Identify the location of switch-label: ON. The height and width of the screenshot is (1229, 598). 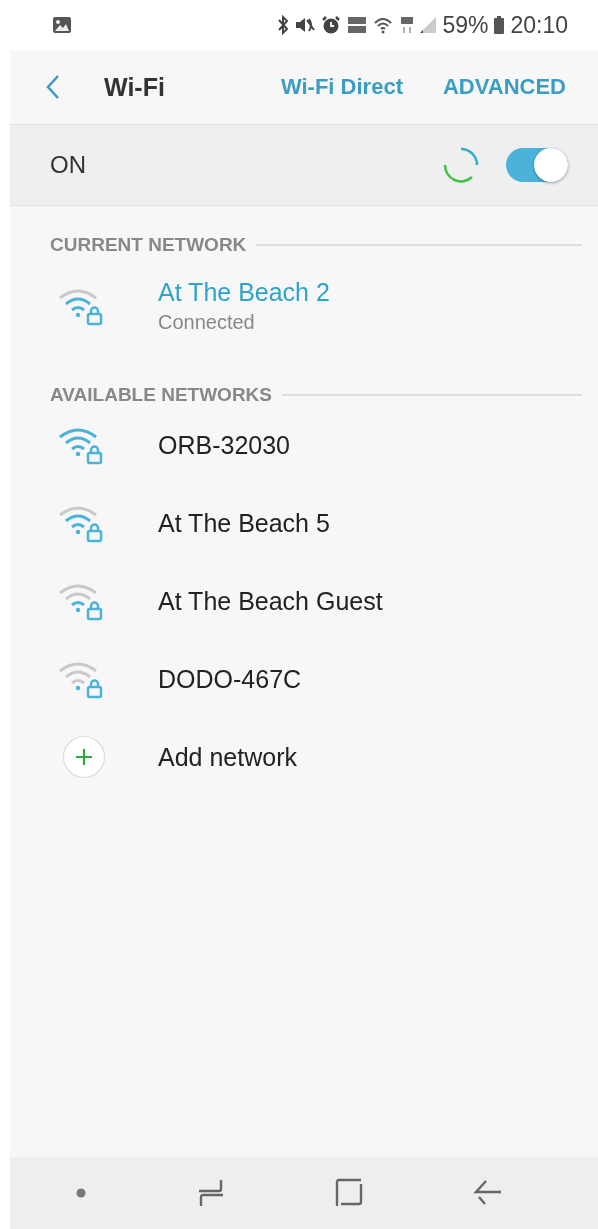
(68, 165).